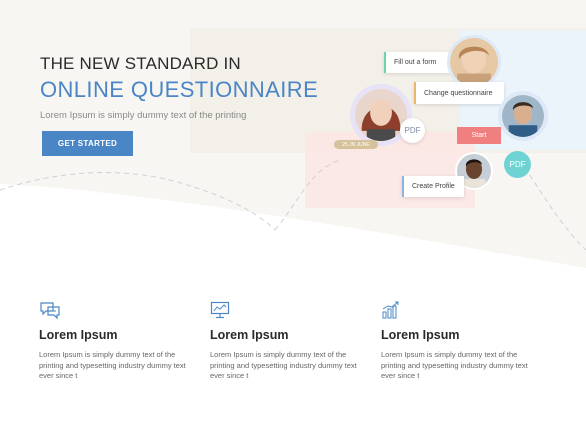 The height and width of the screenshot is (432, 586). What do you see at coordinates (50, 311) in the screenshot?
I see `chat-bubbles-icon` at bounding box center [50, 311].